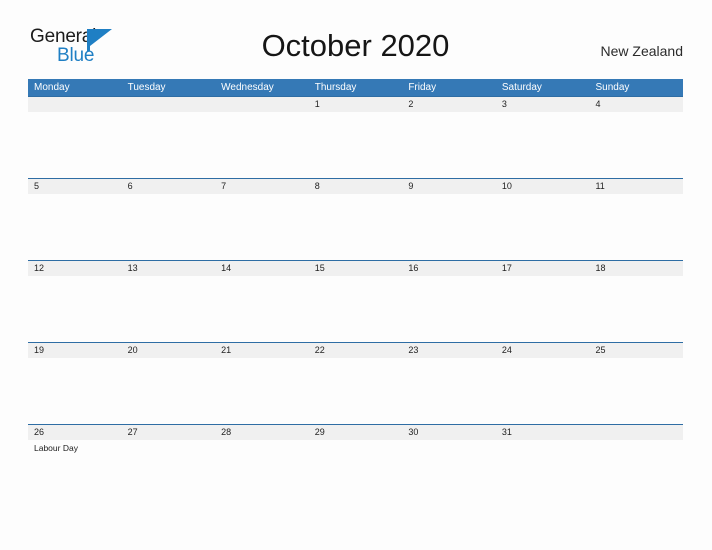  I want to click on day-number: 22, so click(356, 350).